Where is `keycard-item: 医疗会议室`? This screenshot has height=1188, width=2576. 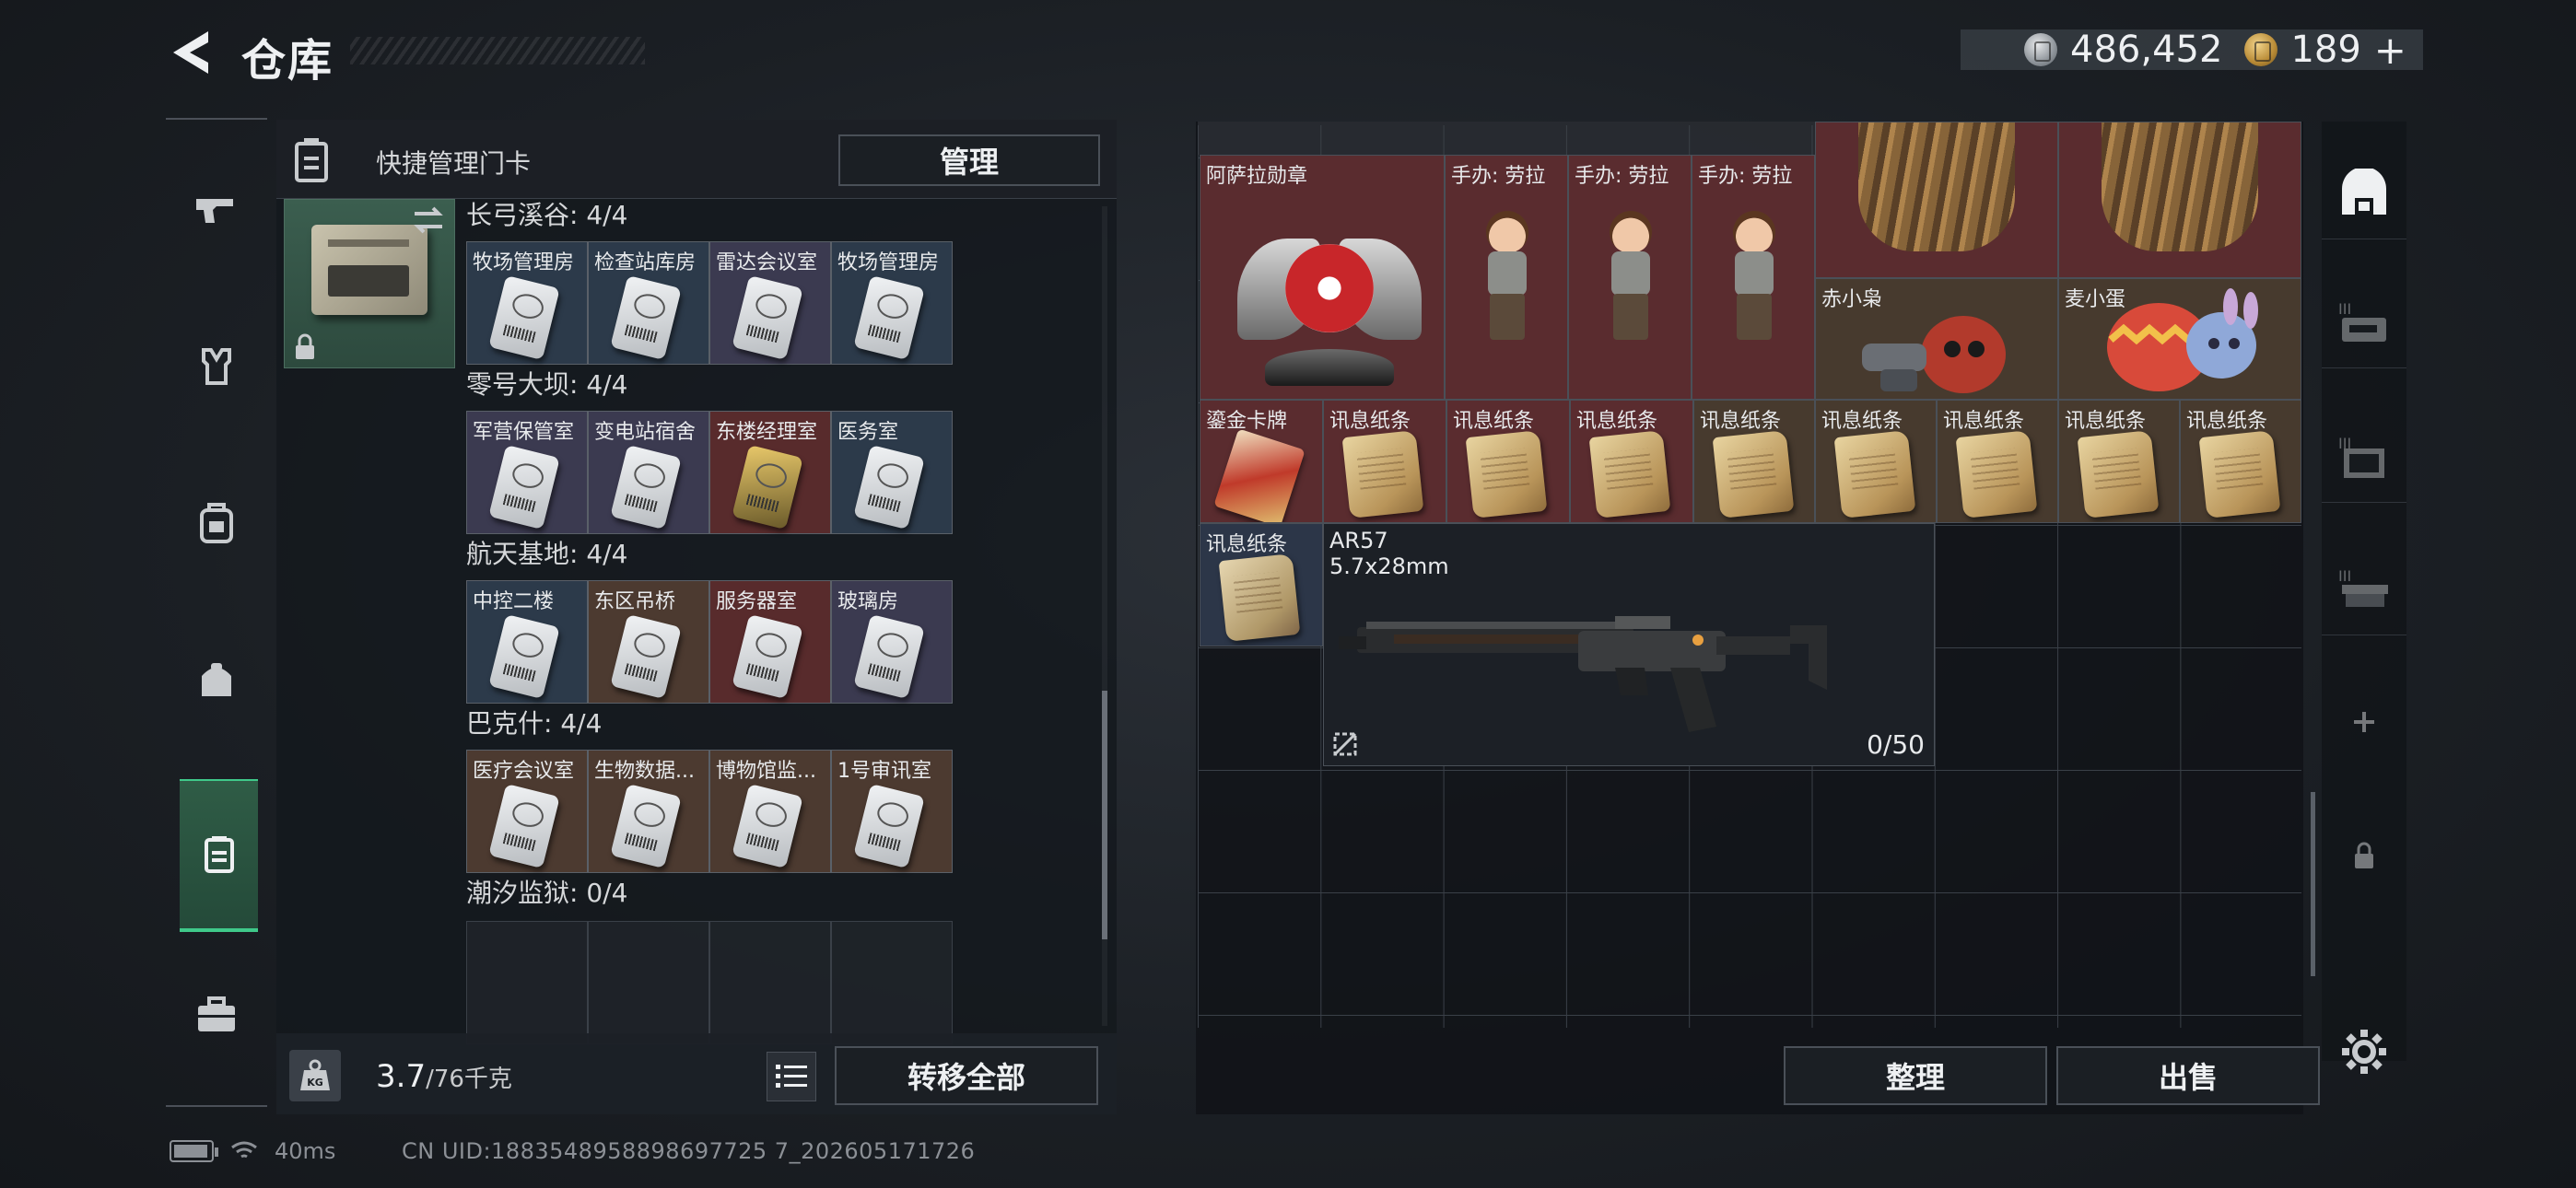
keycard-item: 医疗会议室 is located at coordinates (527, 811).